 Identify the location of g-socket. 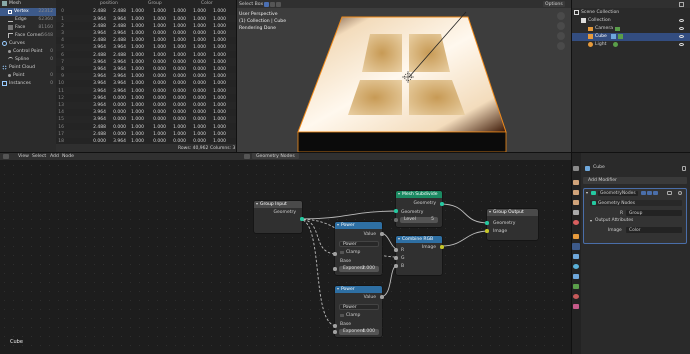
(396, 258).